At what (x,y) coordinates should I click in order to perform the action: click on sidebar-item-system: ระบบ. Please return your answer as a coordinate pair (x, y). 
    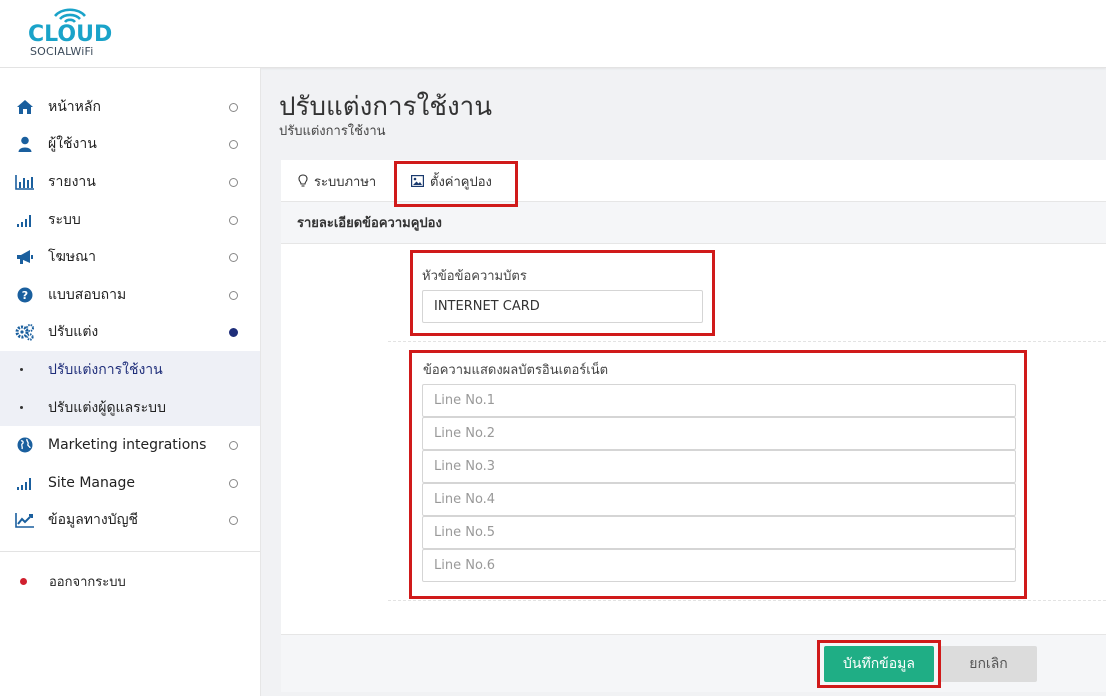
    Looking at the image, I should click on (130, 220).